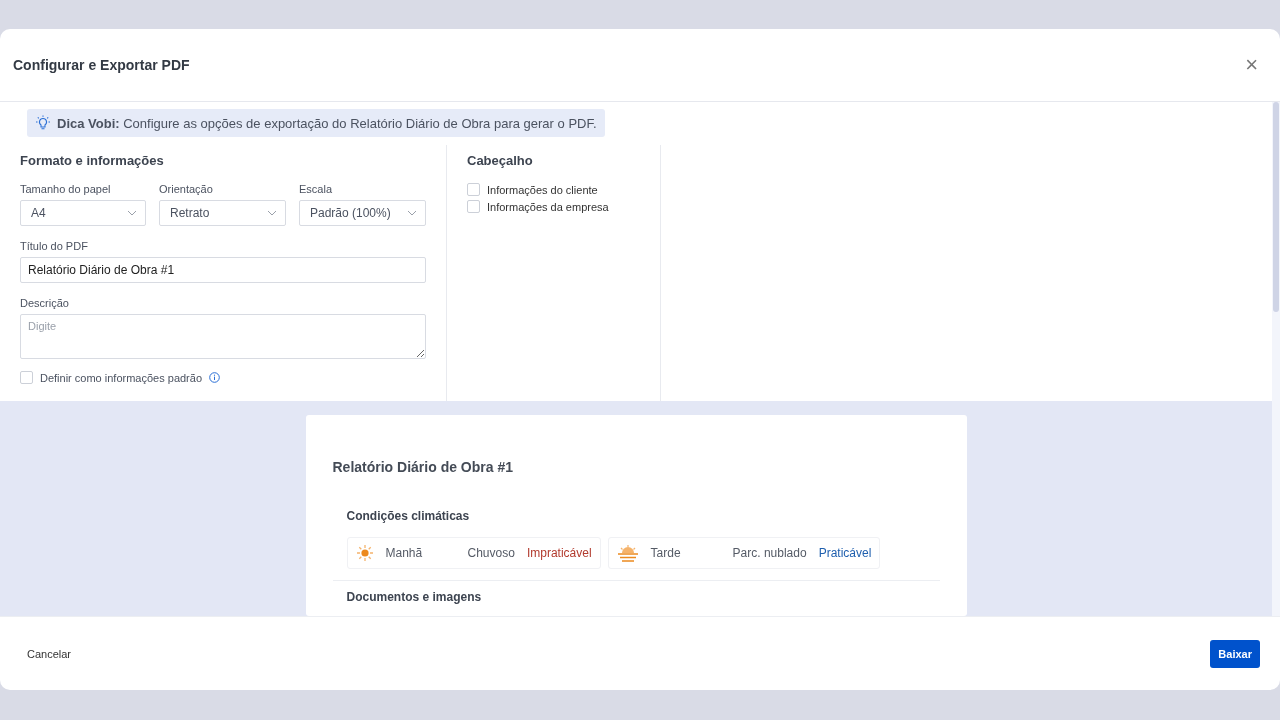 The image size is (1280, 720). Describe the element at coordinates (1235, 653) in the screenshot. I see `download-button: Baixar` at that location.